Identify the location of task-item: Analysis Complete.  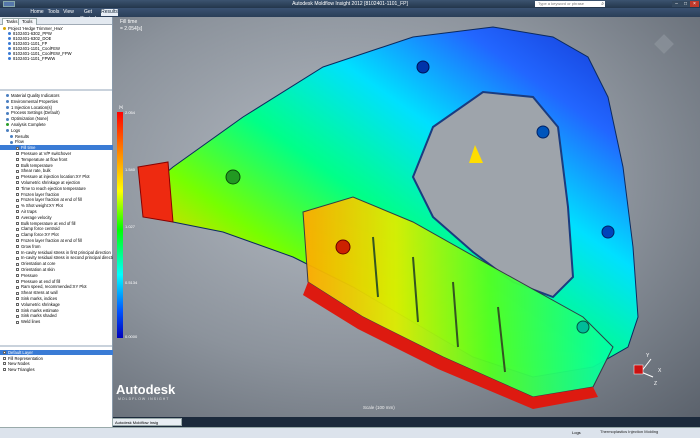
(59, 124).